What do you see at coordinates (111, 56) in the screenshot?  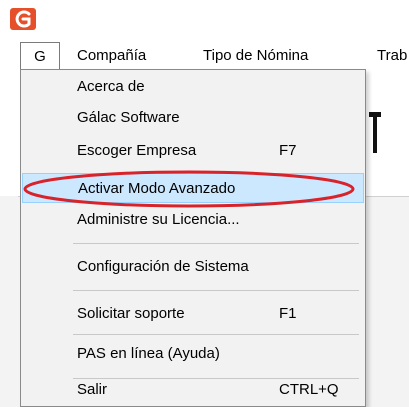 I see `menu-compania: Compañía` at bounding box center [111, 56].